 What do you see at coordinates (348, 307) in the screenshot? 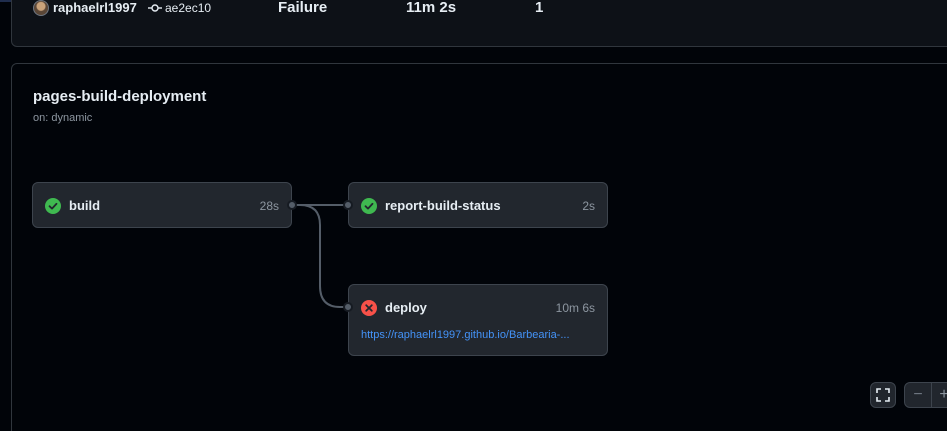
I see `deploy-input-port` at bounding box center [348, 307].